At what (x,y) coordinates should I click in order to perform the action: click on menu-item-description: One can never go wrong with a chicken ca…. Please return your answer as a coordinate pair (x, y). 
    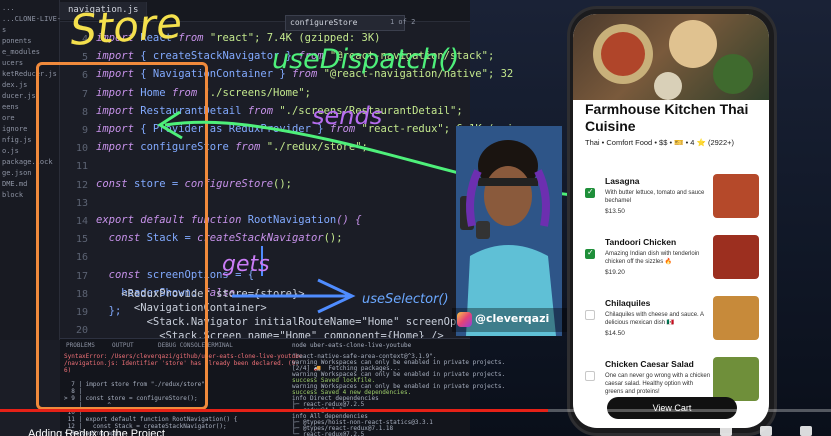
    Looking at the image, I should click on (658, 384).